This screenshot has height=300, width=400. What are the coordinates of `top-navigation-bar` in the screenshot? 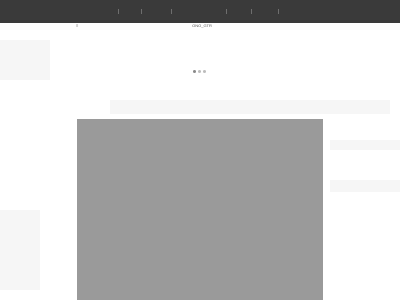 It's located at (200, 11).